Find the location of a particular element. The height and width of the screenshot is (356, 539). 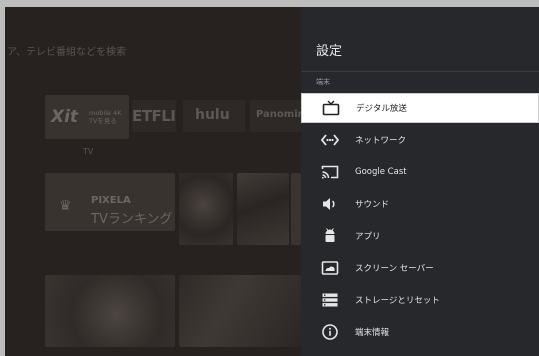

menu-item-label: サウンド is located at coordinates (372, 205).